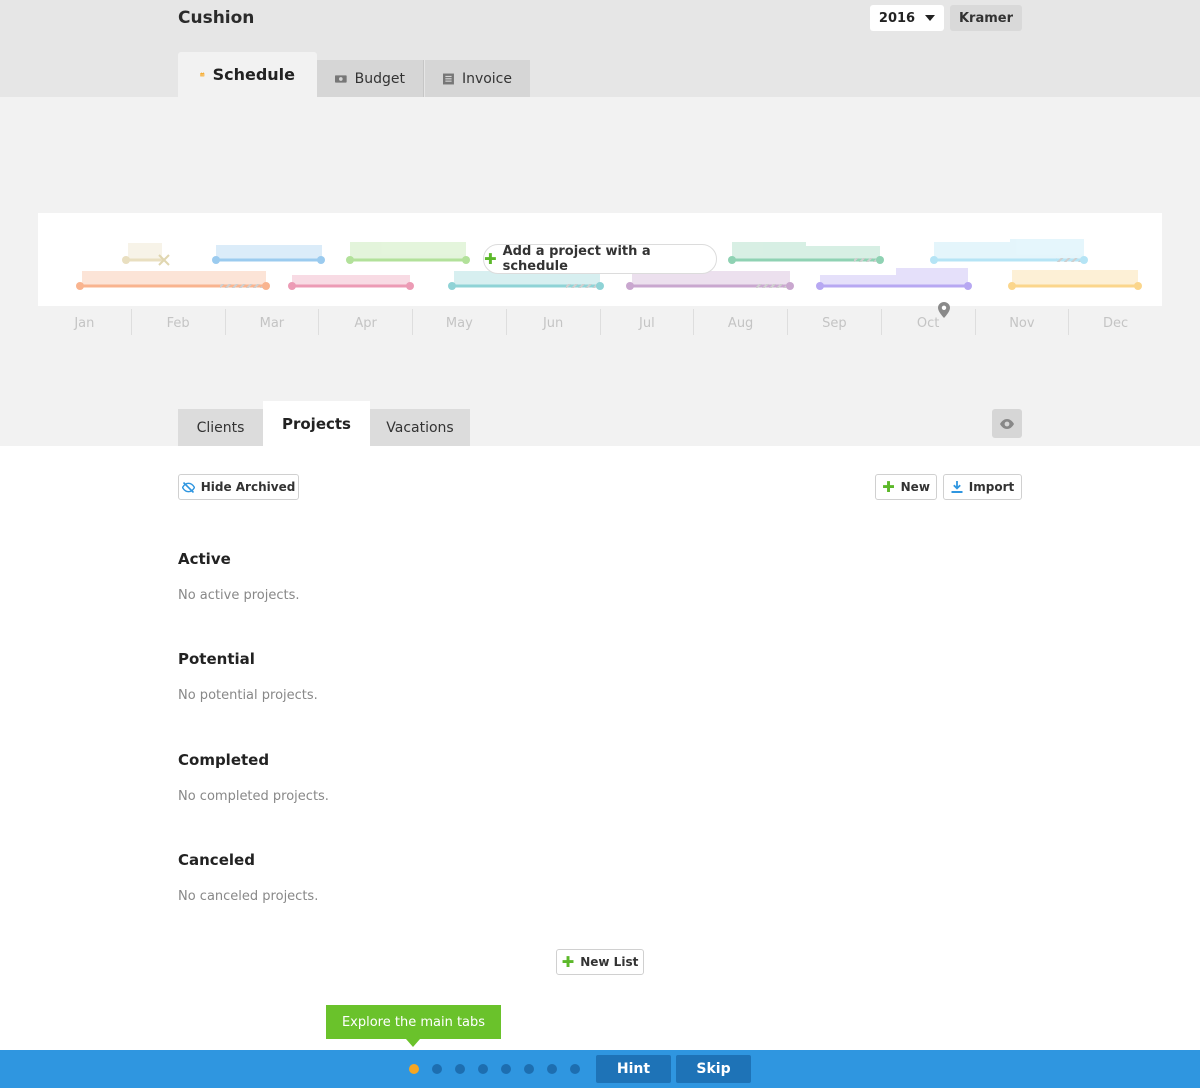 The height and width of the screenshot is (1088, 1200). What do you see at coordinates (216, 659) in the screenshot?
I see `section-potential-title: Potential` at bounding box center [216, 659].